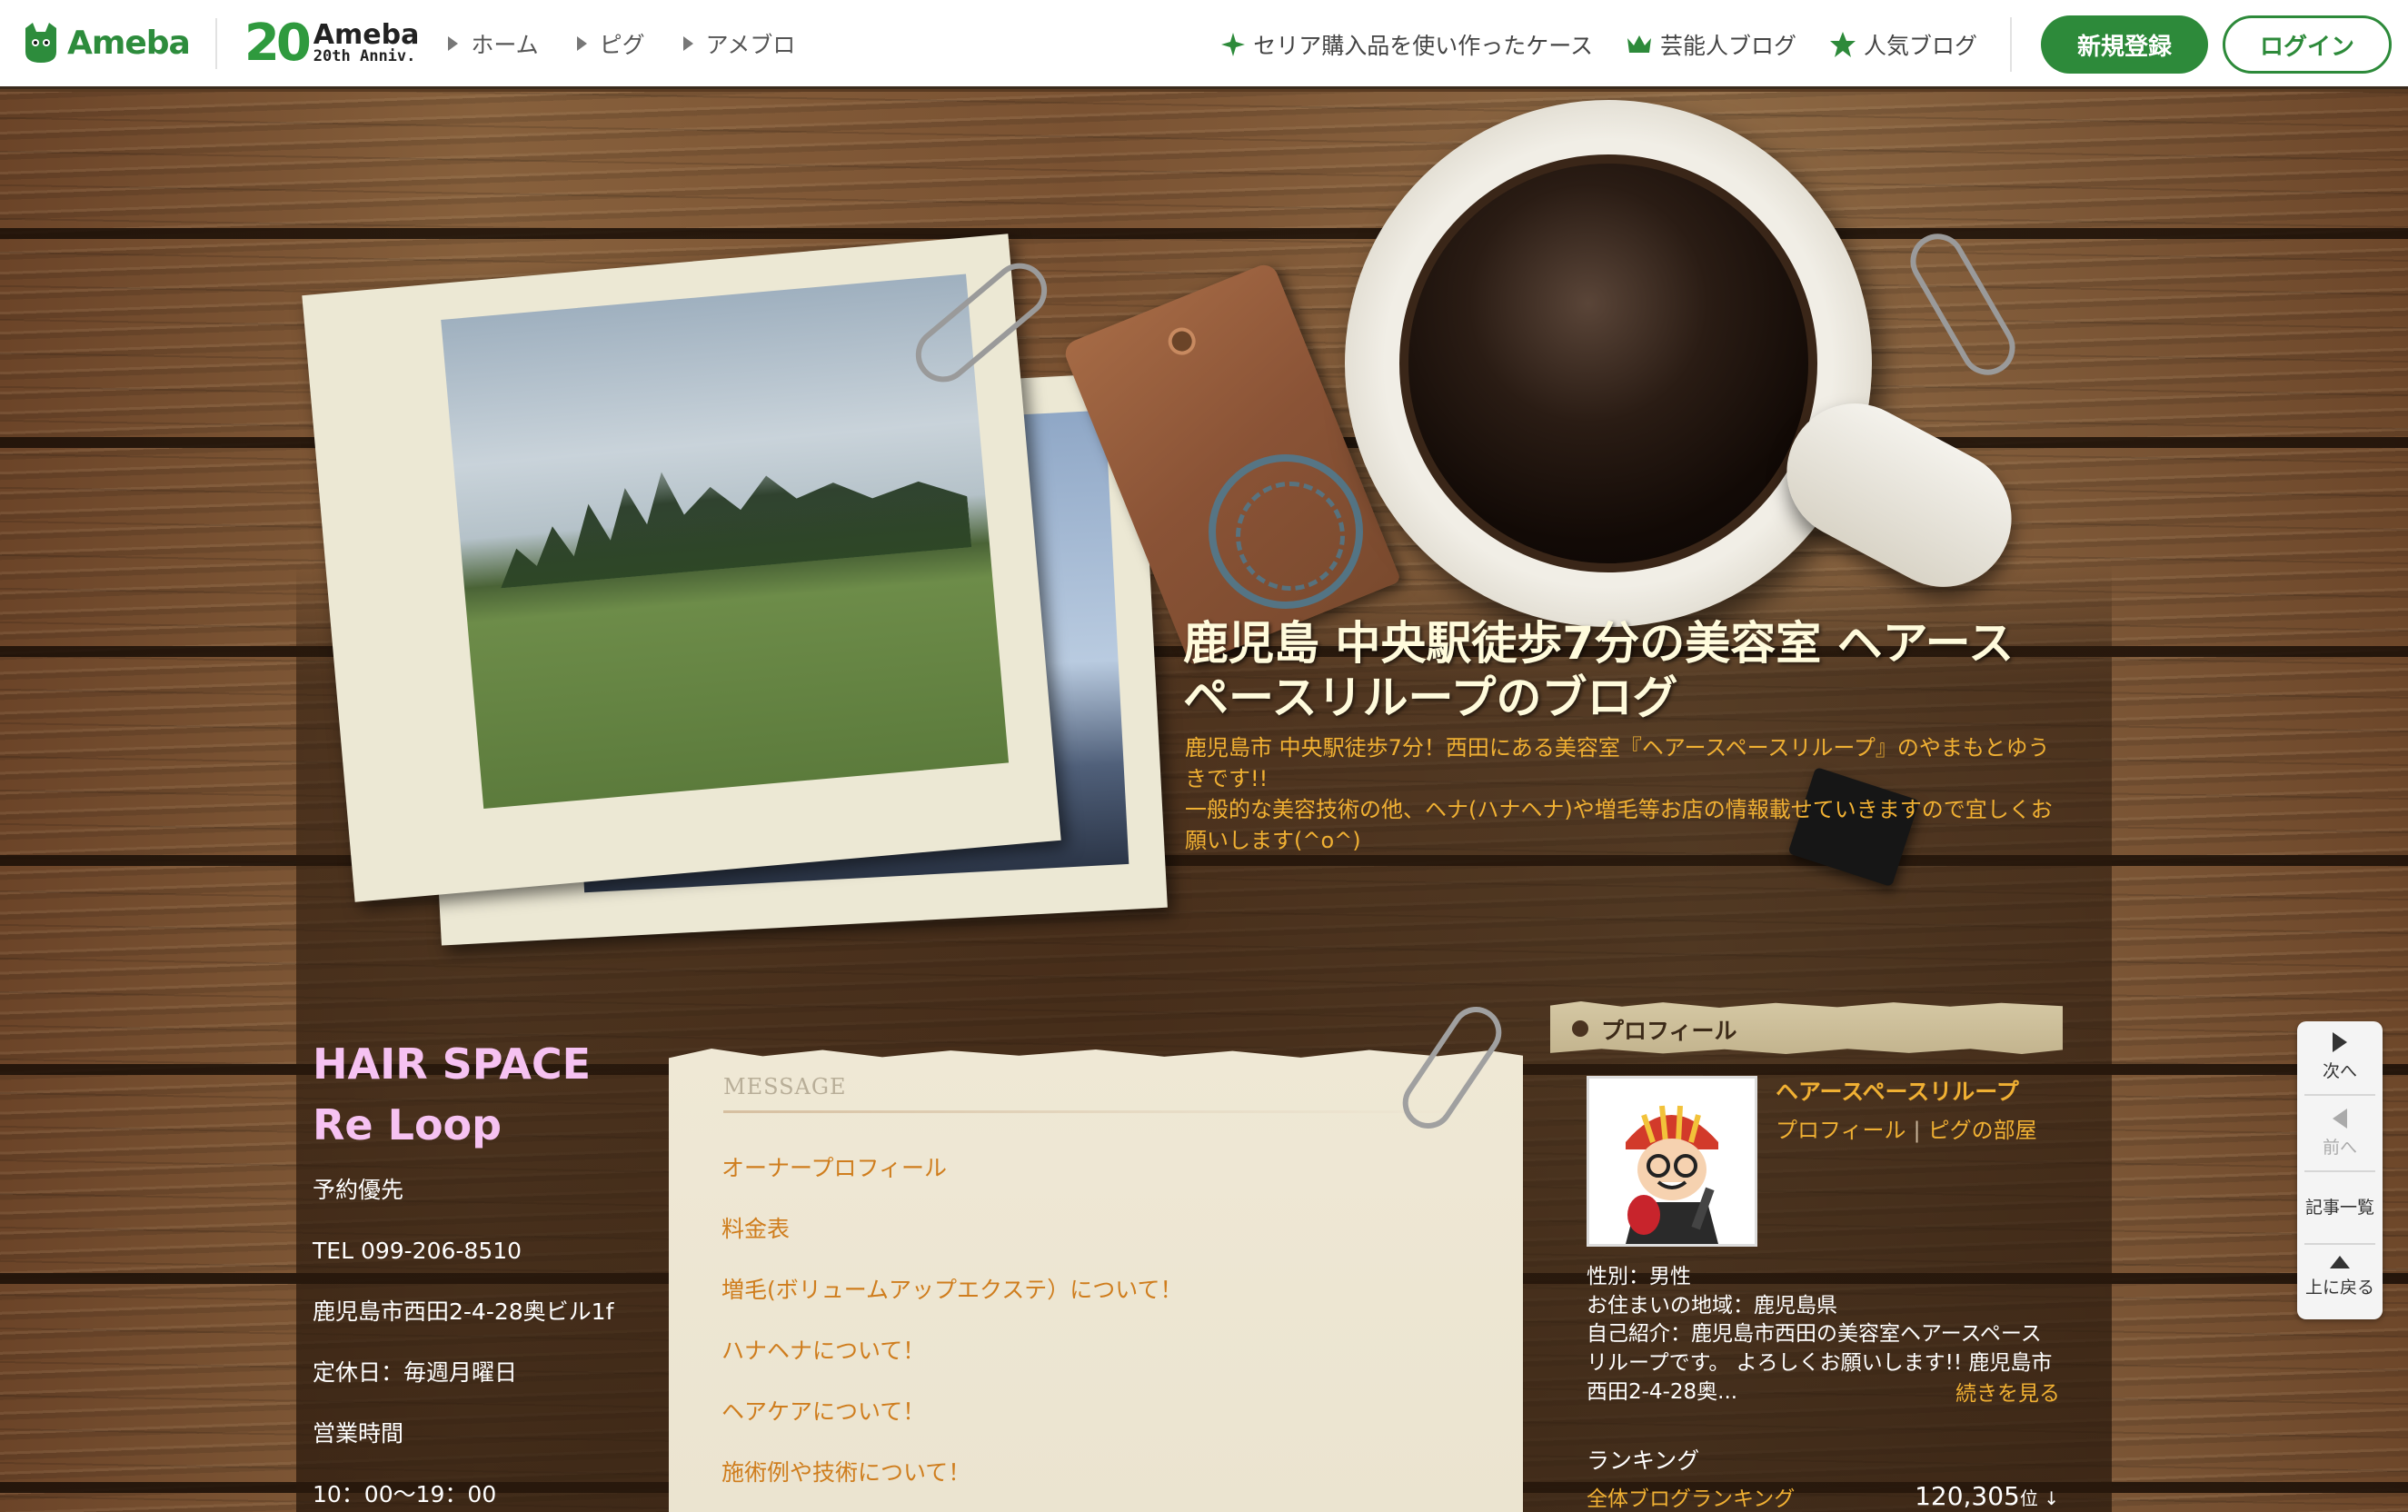  Describe the element at coordinates (278, 43) in the screenshot. I see `anniversary-number: 20` at that location.